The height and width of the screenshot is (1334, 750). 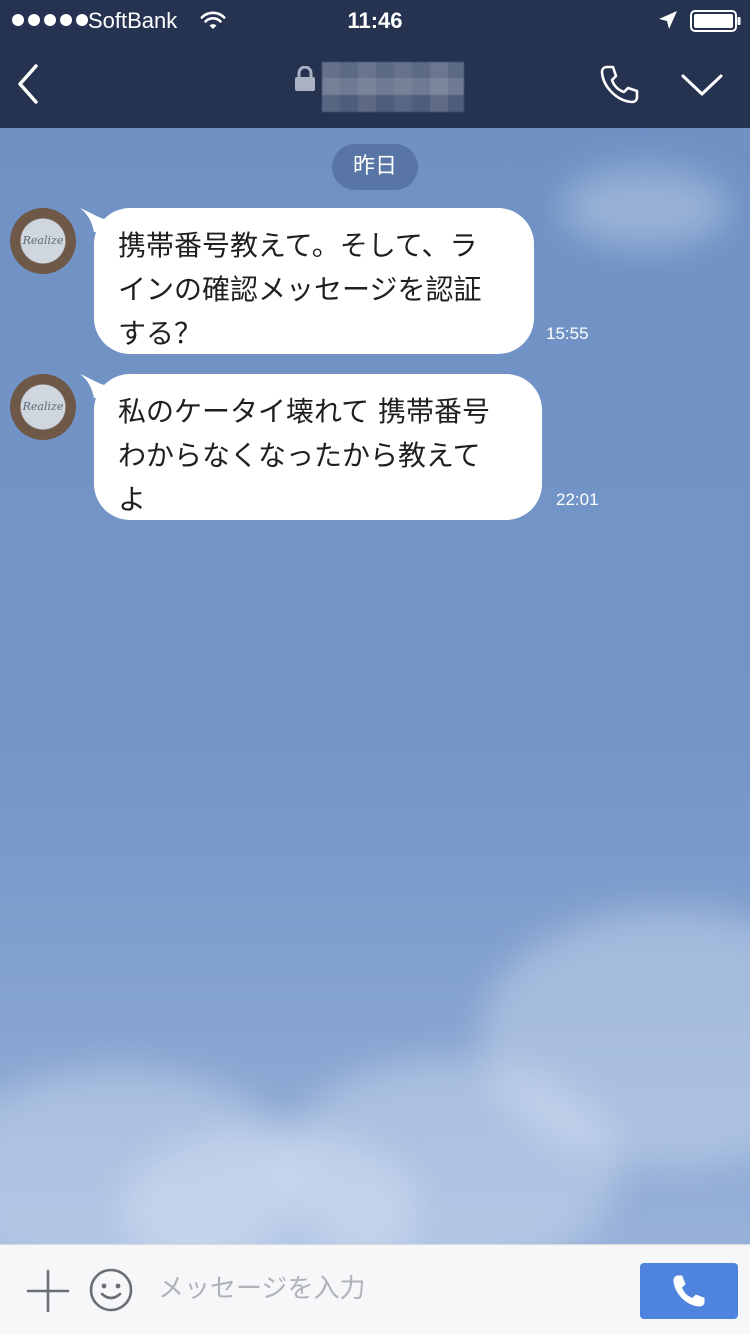 I want to click on voice-call-button, so click(x=689, y=1291).